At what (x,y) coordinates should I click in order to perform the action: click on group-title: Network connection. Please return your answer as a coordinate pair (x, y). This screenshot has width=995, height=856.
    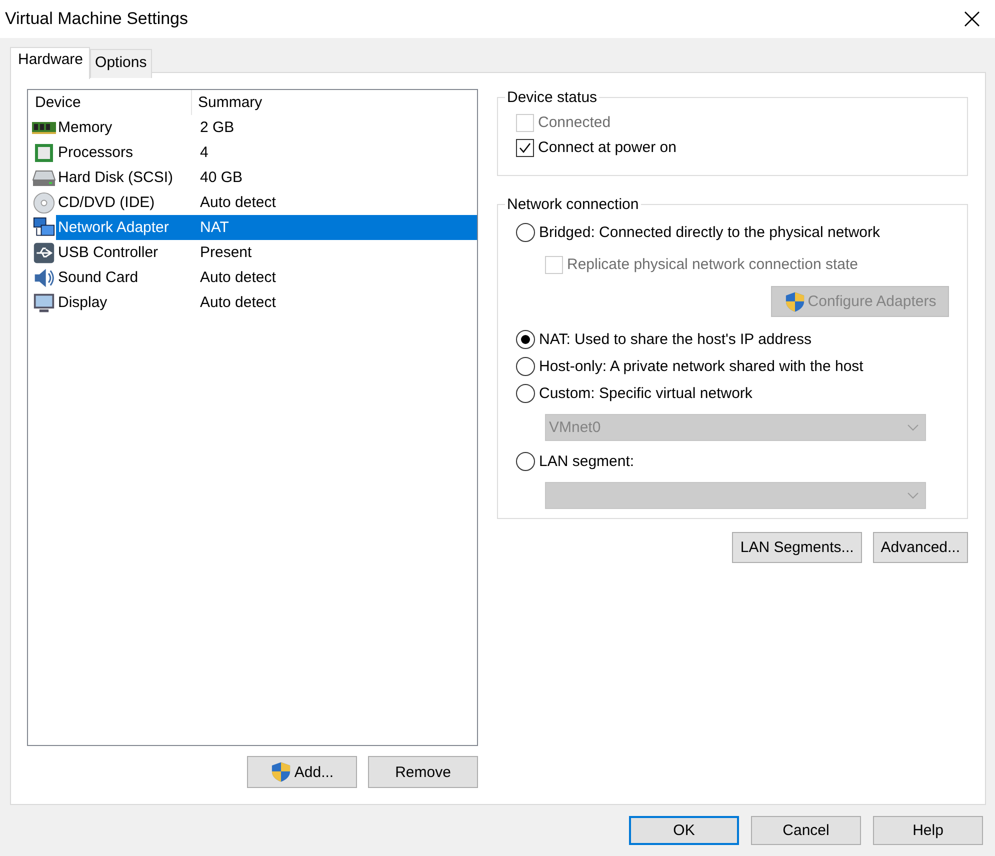
    Looking at the image, I should click on (573, 204).